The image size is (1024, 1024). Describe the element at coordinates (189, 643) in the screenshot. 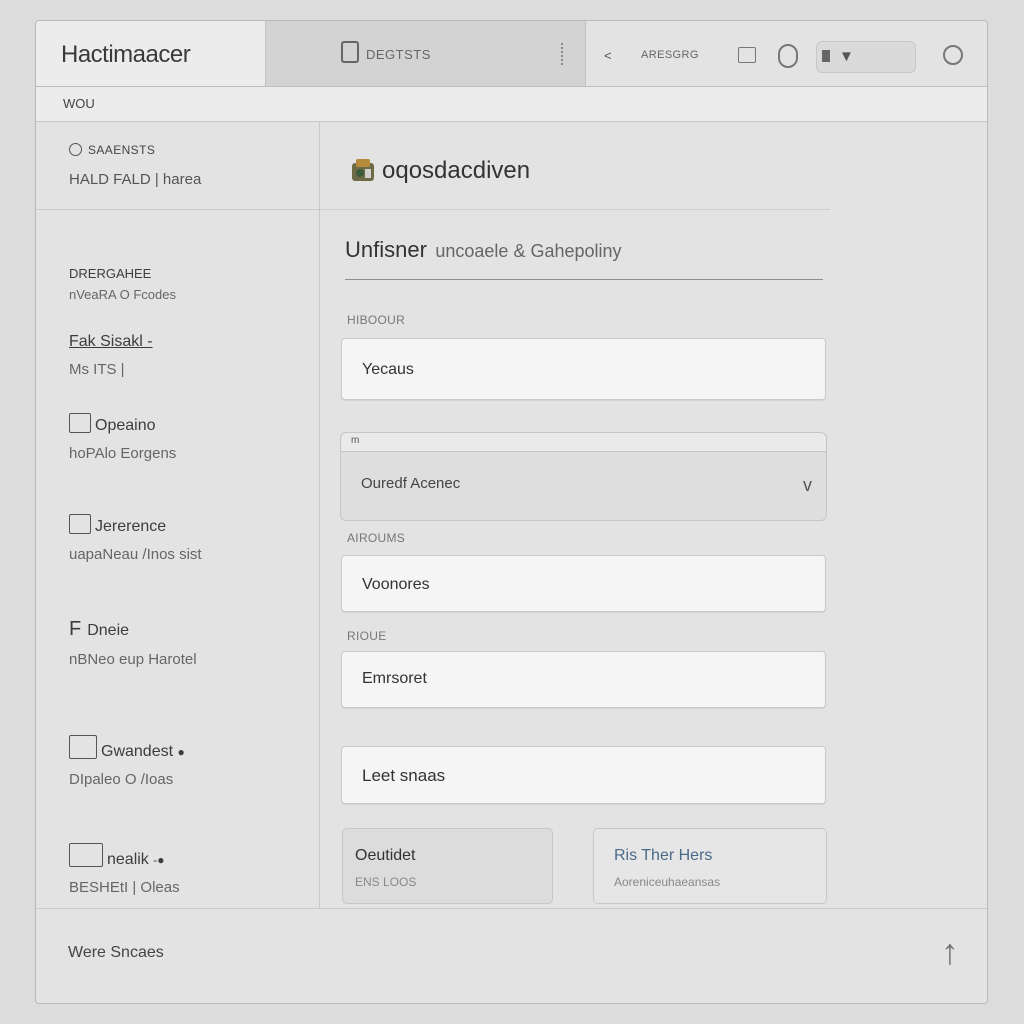

I see `sidebar-item-5: F Dneie nBNeo eup Harotel` at that location.